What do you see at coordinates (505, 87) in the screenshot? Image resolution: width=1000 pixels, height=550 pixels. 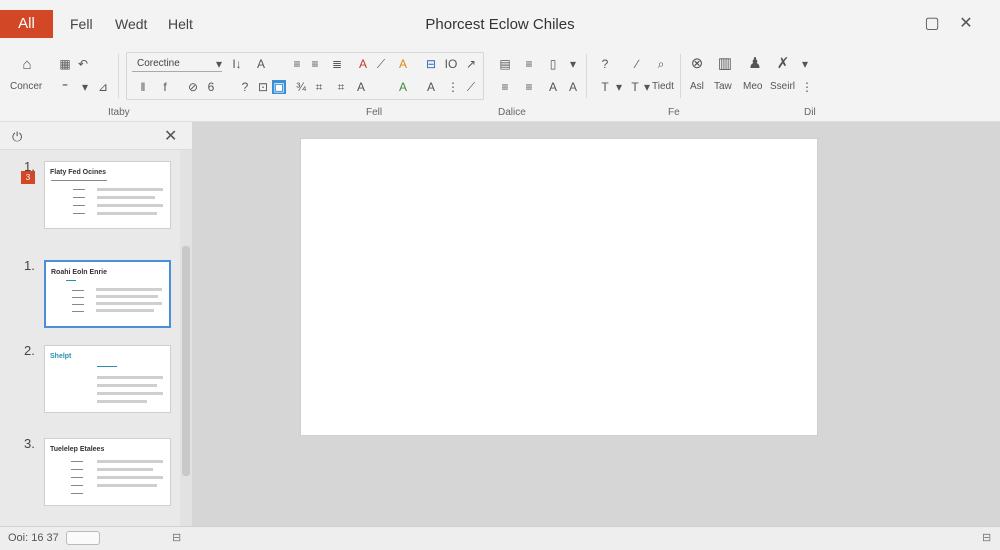 I see `align-left-icon: ≡` at bounding box center [505, 87].